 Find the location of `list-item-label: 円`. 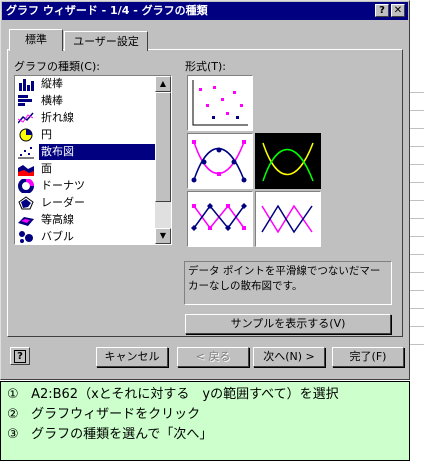

list-item-label: 円 is located at coordinates (46, 134).